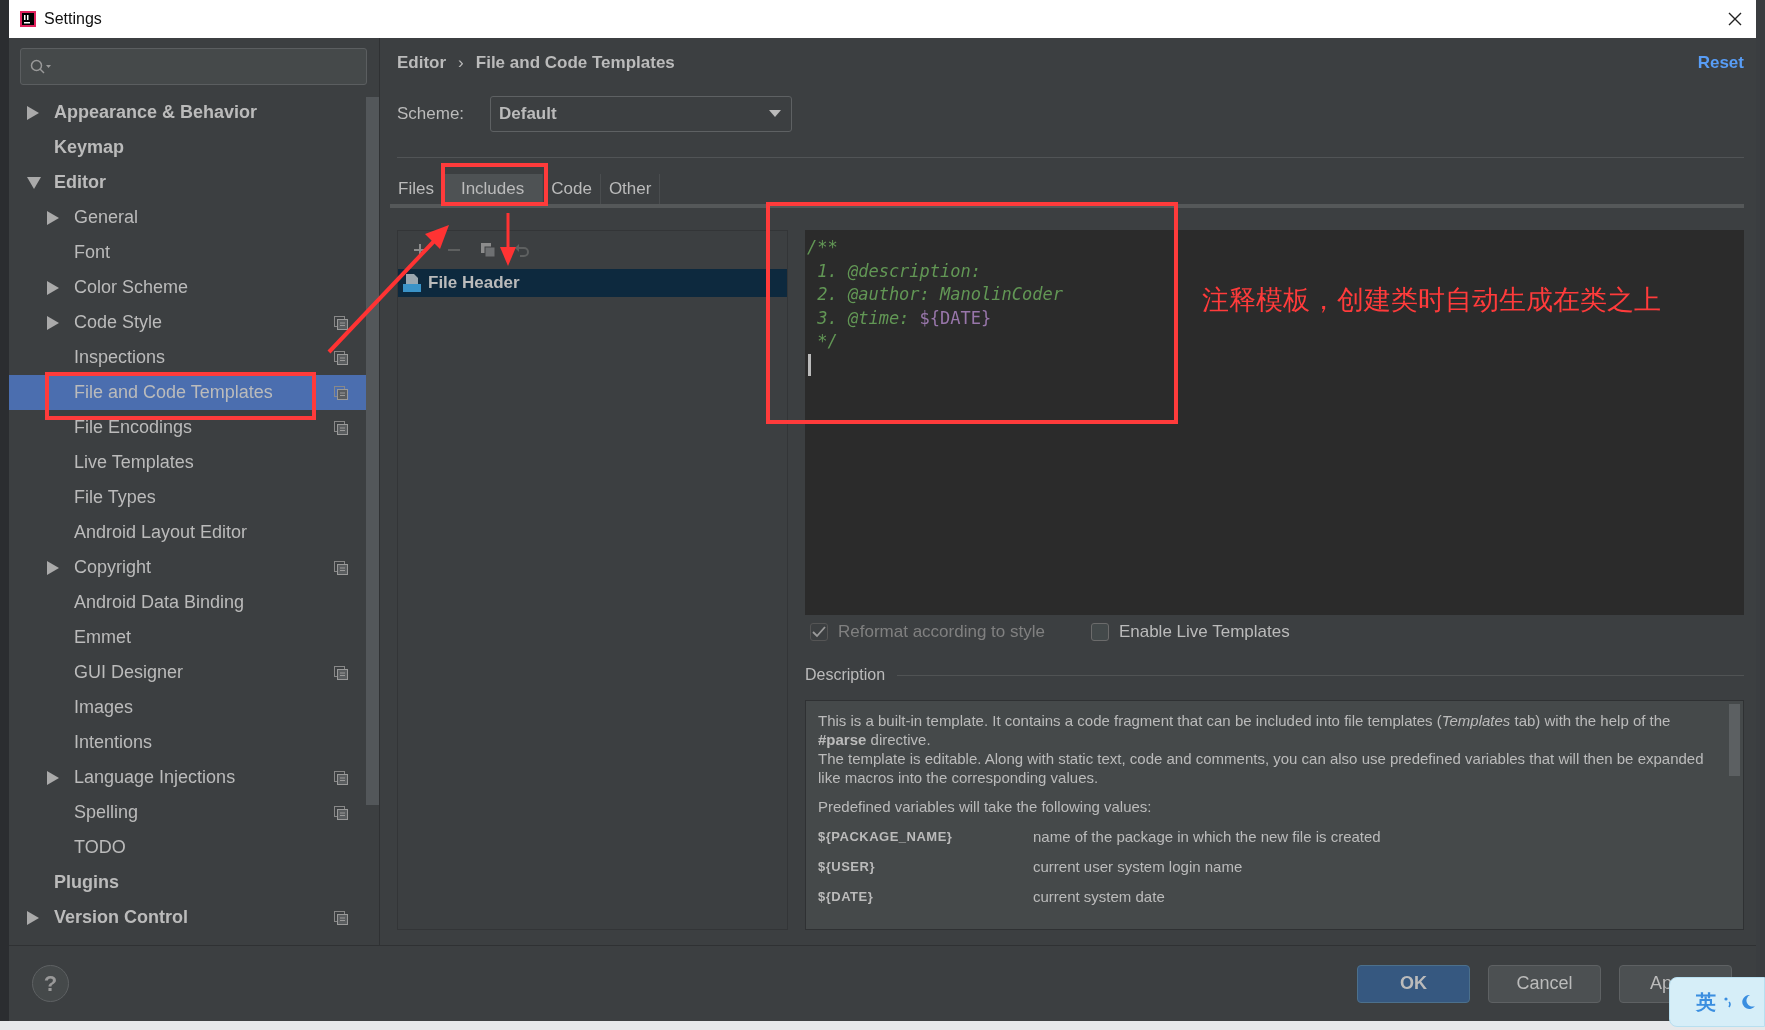 The width and height of the screenshot is (1765, 1030). What do you see at coordinates (187, 847) in the screenshot?
I see `tree-item: TODO` at bounding box center [187, 847].